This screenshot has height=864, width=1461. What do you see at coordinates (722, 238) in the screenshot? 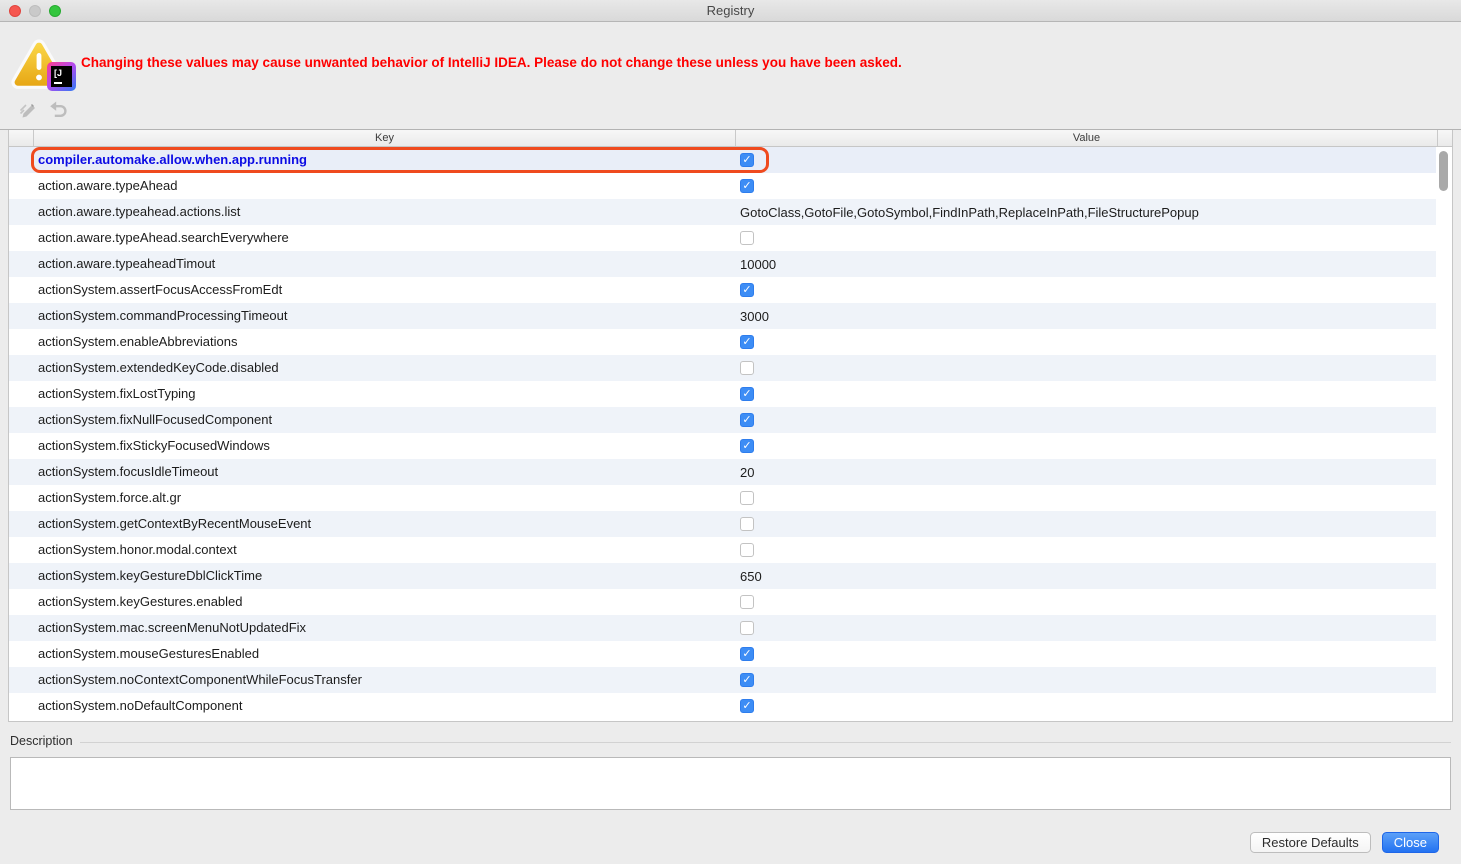
I see `table-row: action.aware.typeAhead.searchEverywhere` at bounding box center [722, 238].